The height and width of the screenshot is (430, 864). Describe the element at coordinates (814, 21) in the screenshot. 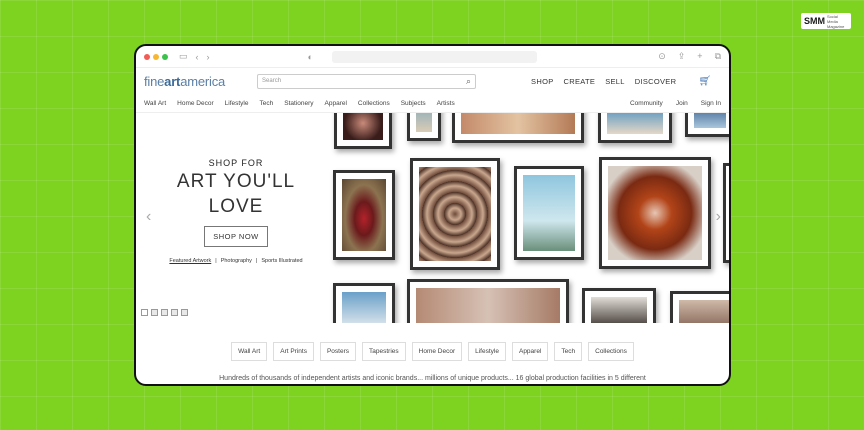

I see `smm-logo-text: SMM` at that location.